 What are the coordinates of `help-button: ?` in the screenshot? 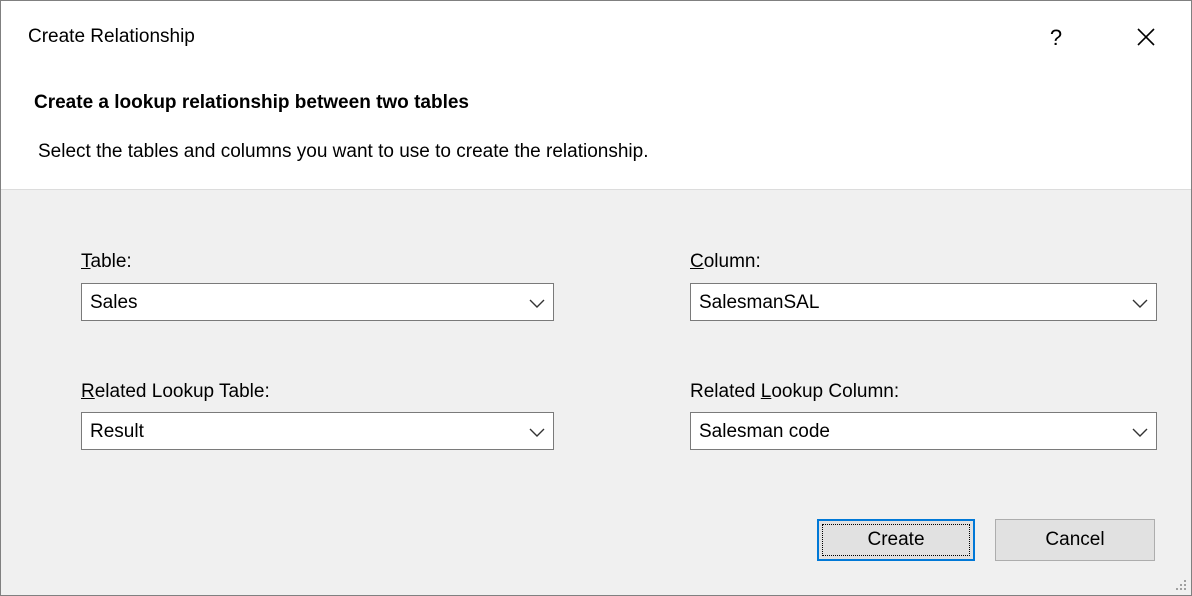 It's located at (1056, 38).